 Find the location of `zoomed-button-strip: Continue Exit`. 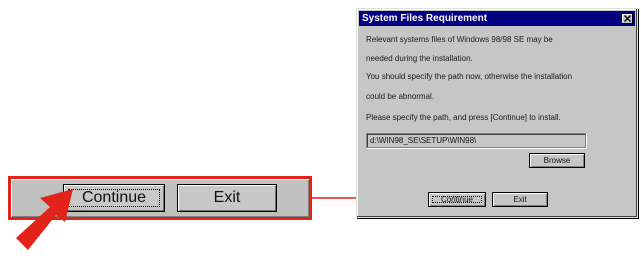

zoomed-button-strip: Continue Exit is located at coordinates (160, 198).